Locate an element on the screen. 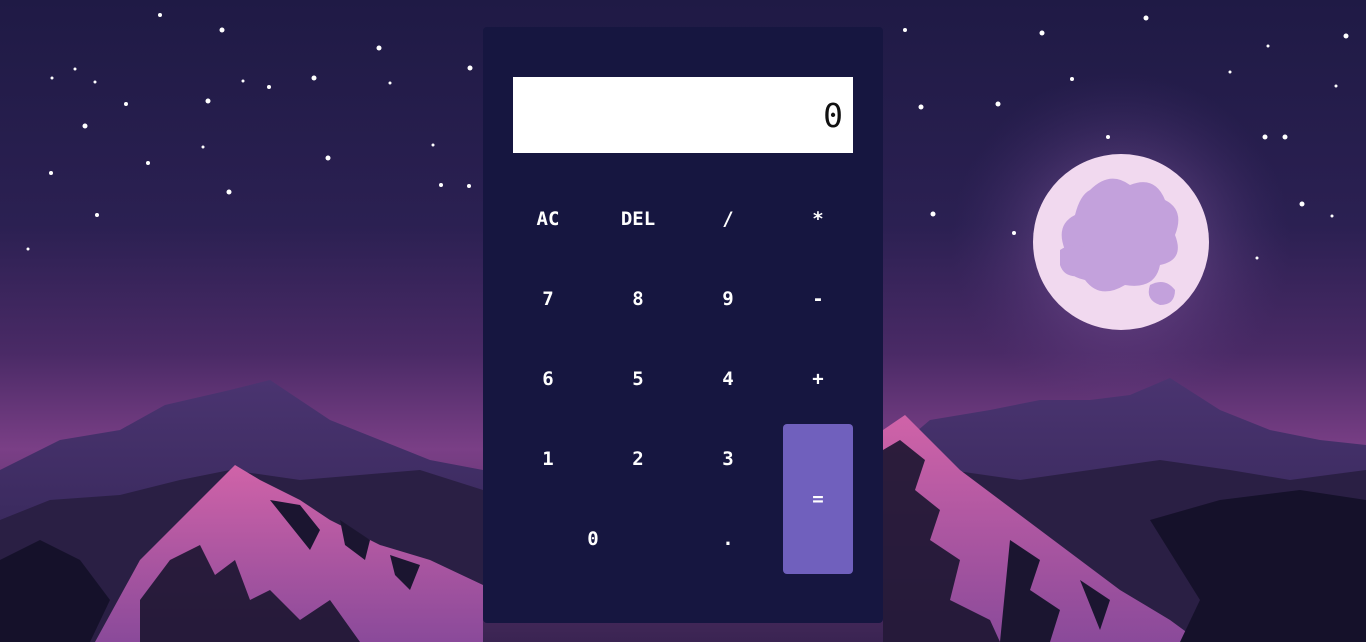  digit-6-button: 6 is located at coordinates (548, 379).